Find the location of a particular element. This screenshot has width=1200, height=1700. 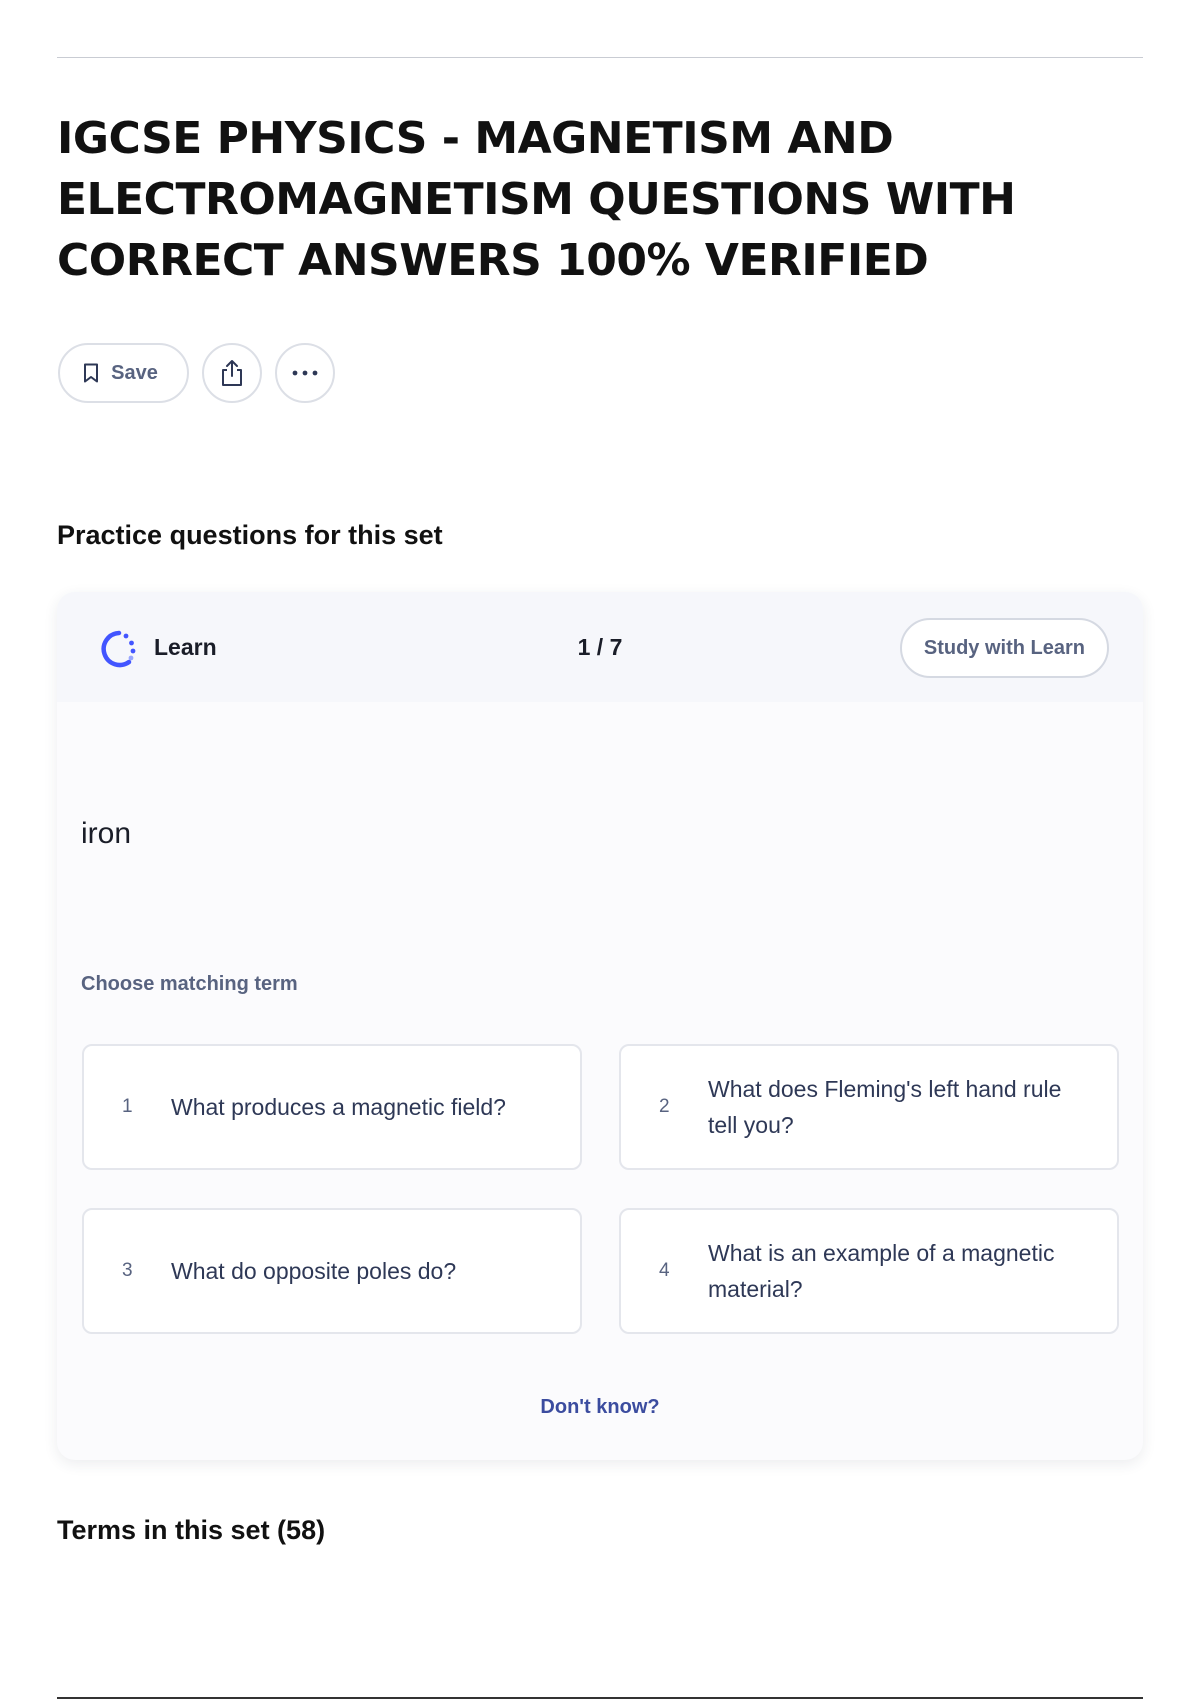

share-button is located at coordinates (232, 373).